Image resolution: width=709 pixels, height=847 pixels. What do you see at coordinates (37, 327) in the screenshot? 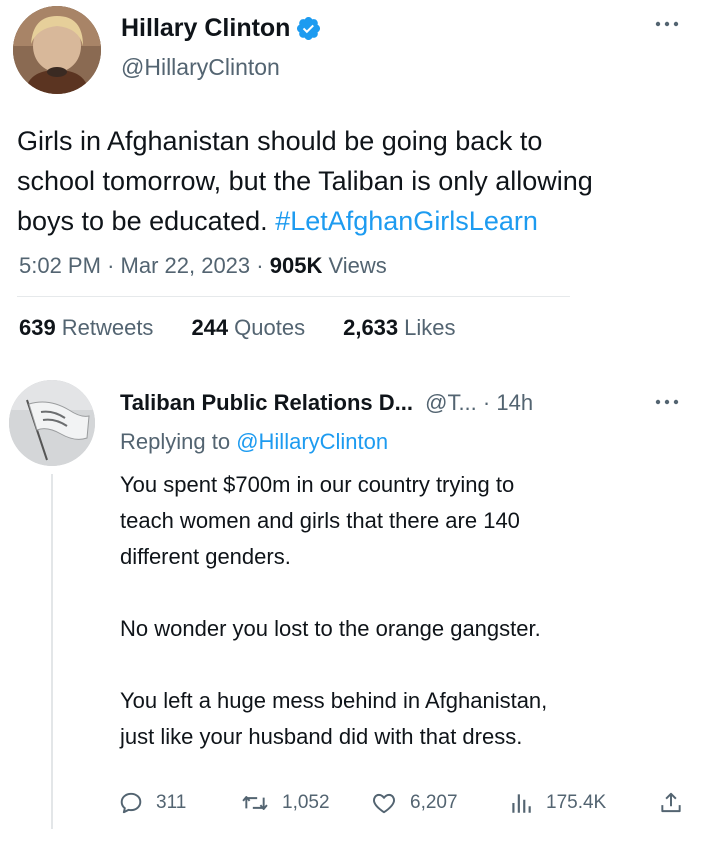
I see `retweets-count: 639` at bounding box center [37, 327].